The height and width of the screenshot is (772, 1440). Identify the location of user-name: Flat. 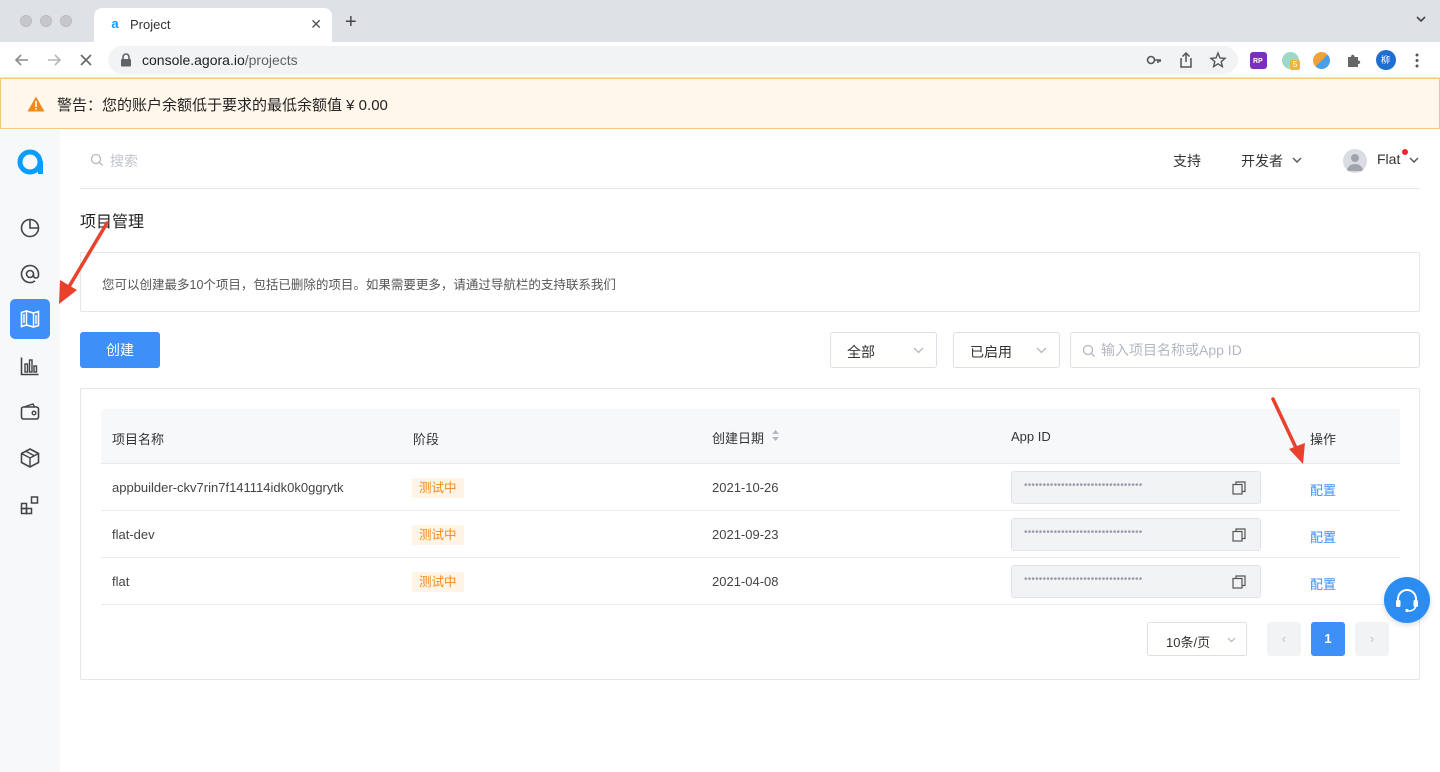
(1388, 159).